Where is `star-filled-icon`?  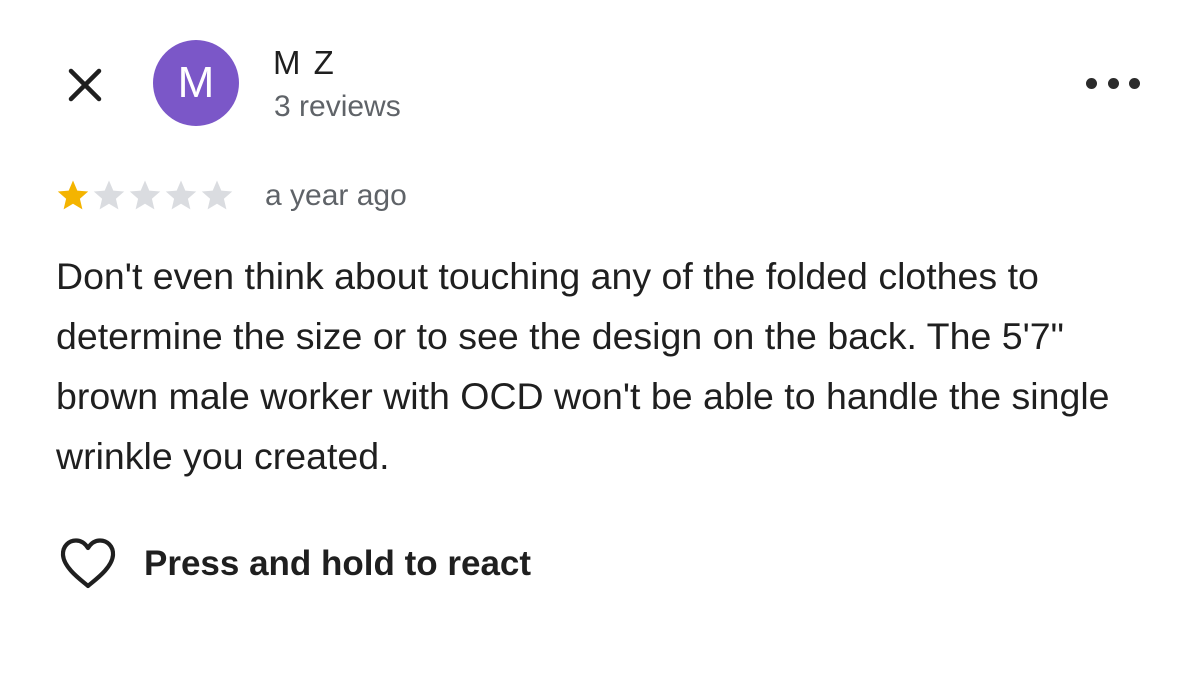
star-filled-icon is located at coordinates (73, 195).